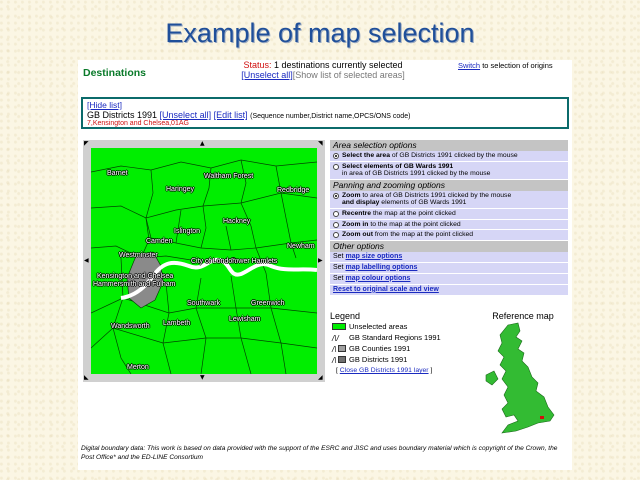 This screenshot has height=480, width=640. Describe the element at coordinates (268, 303) in the screenshot. I see `map-label-greenwich: Greenwich` at that location.